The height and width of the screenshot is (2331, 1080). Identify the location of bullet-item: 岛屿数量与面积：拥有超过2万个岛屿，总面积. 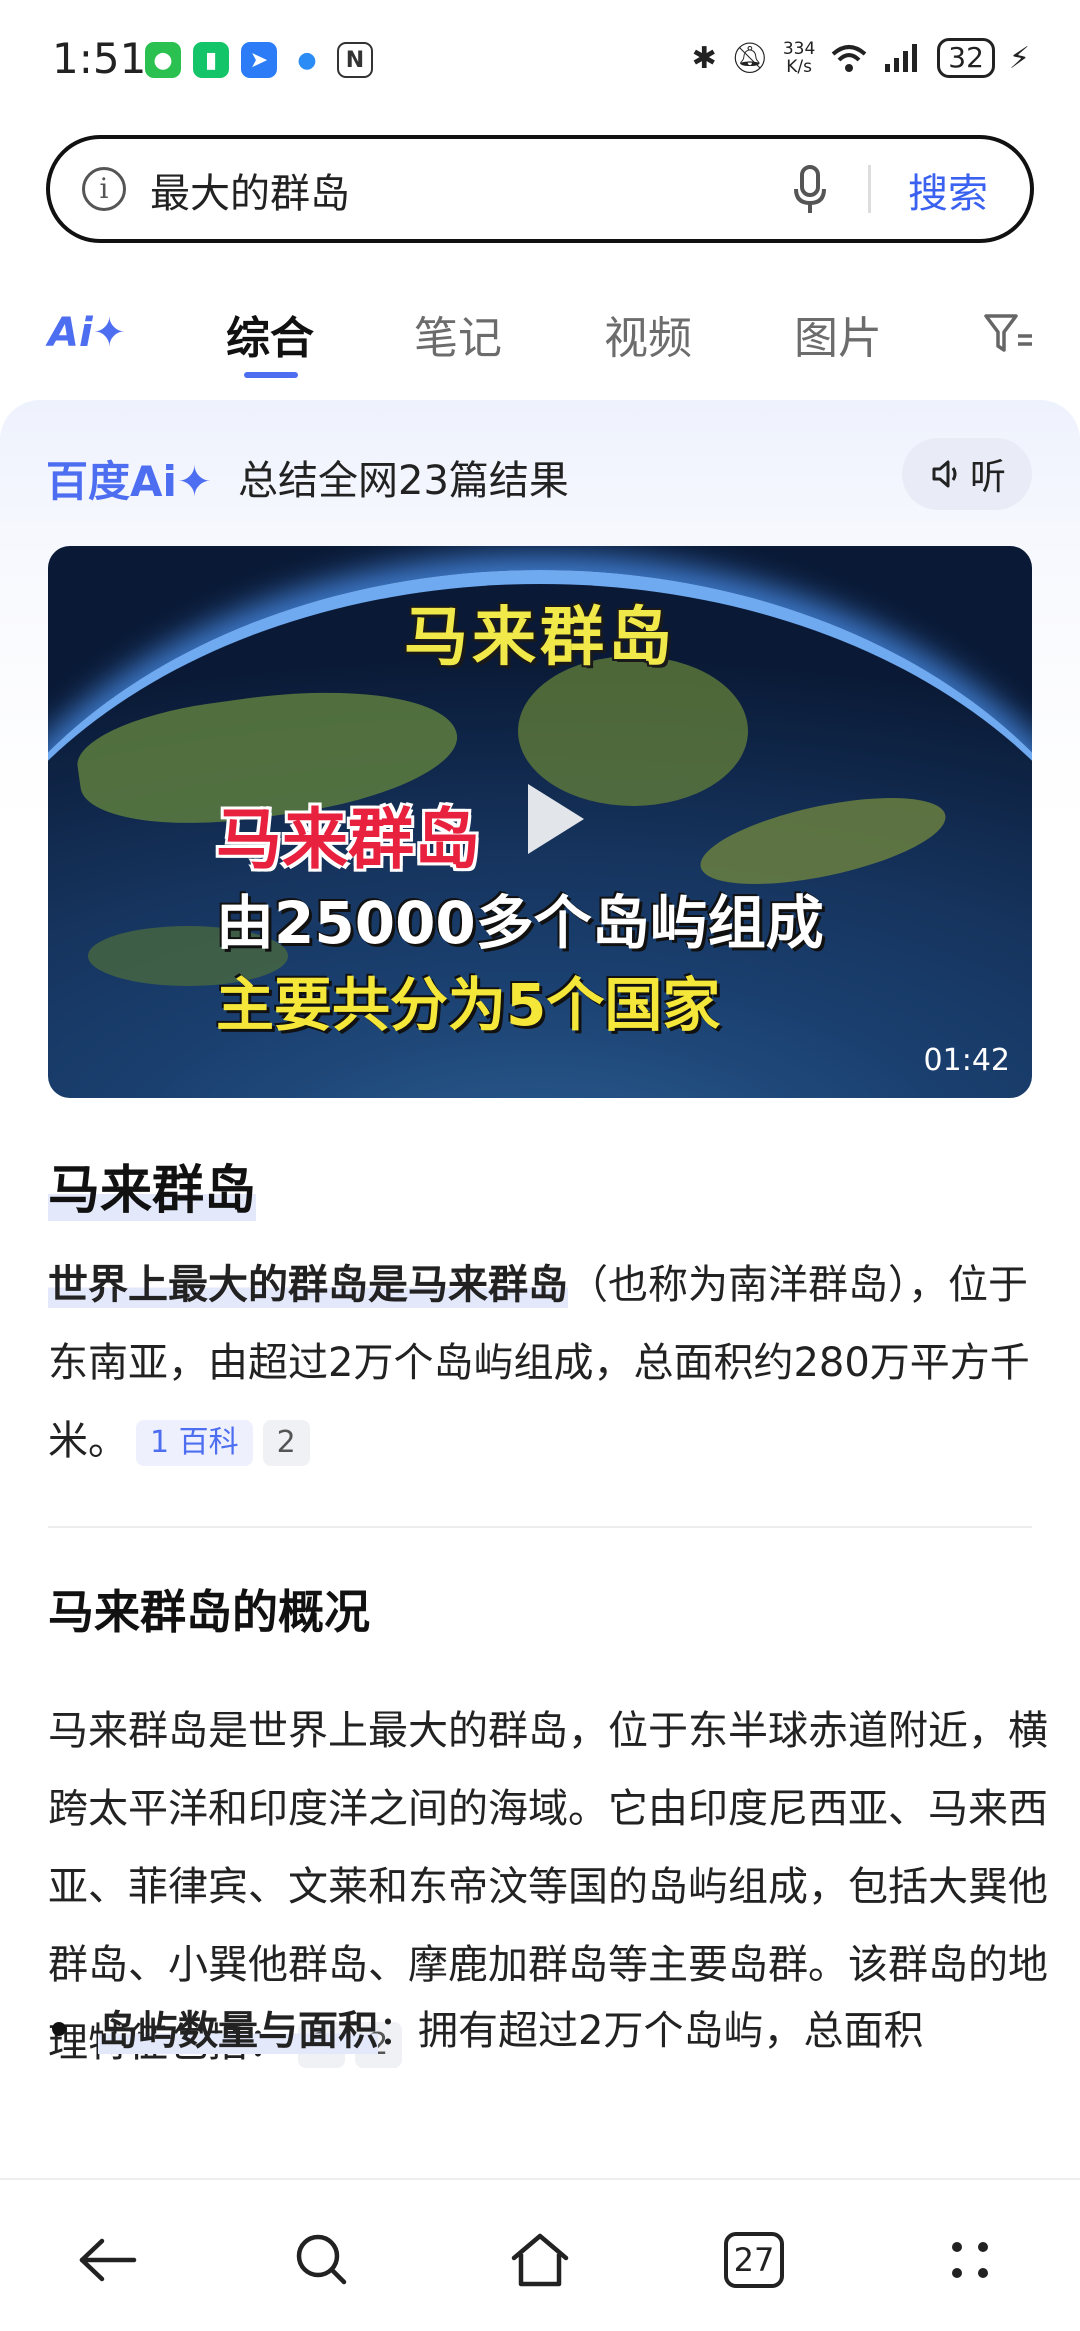
(548, 2027).